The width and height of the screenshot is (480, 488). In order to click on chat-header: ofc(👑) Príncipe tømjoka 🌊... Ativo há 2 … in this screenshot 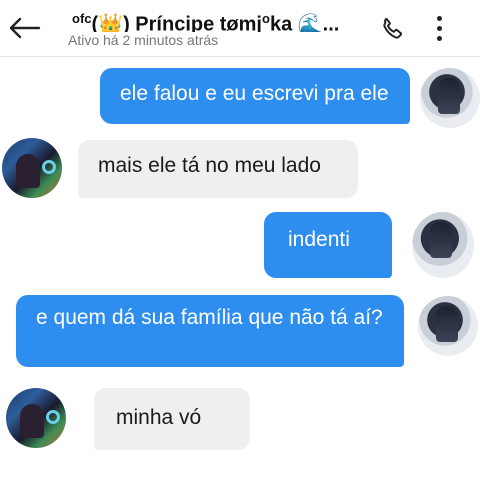, I will do `click(240, 28)`.